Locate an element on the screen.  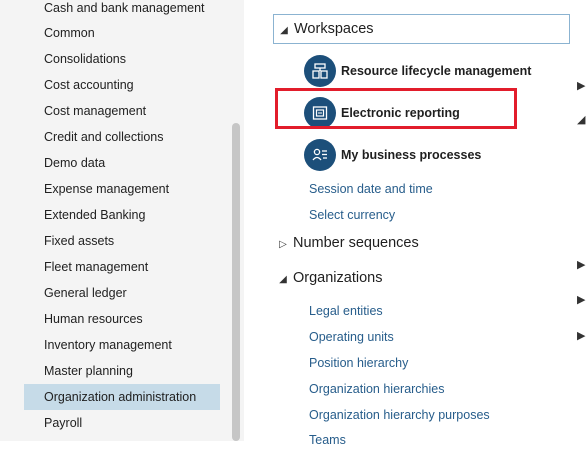
nav-item-fixed-assets: Fixed assets is located at coordinates (122, 241).